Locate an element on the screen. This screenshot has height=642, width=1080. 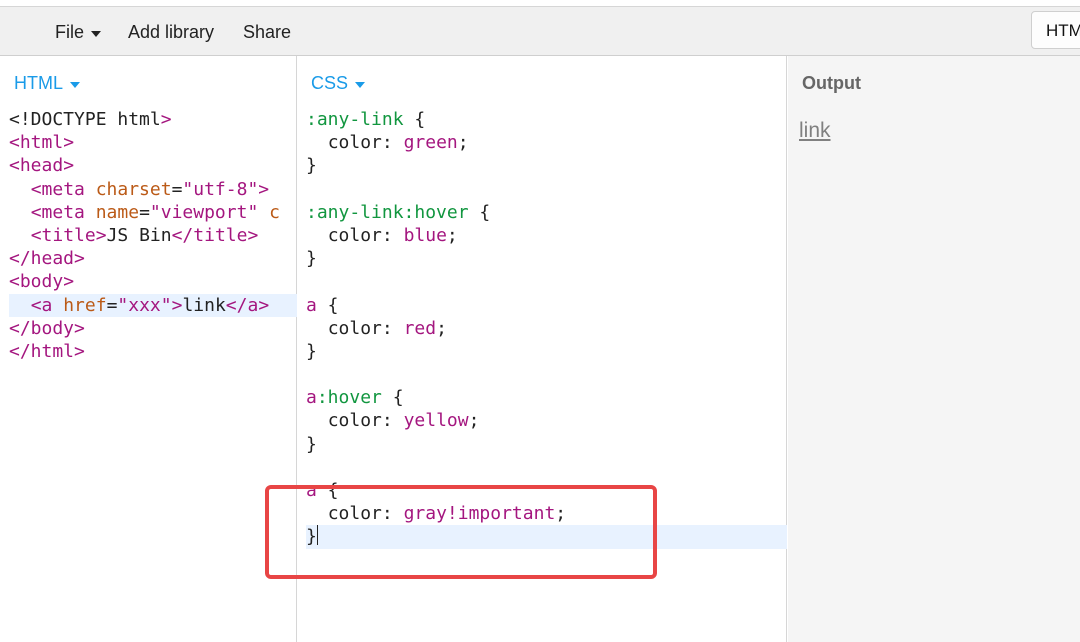
share-label: Share is located at coordinates (267, 32).